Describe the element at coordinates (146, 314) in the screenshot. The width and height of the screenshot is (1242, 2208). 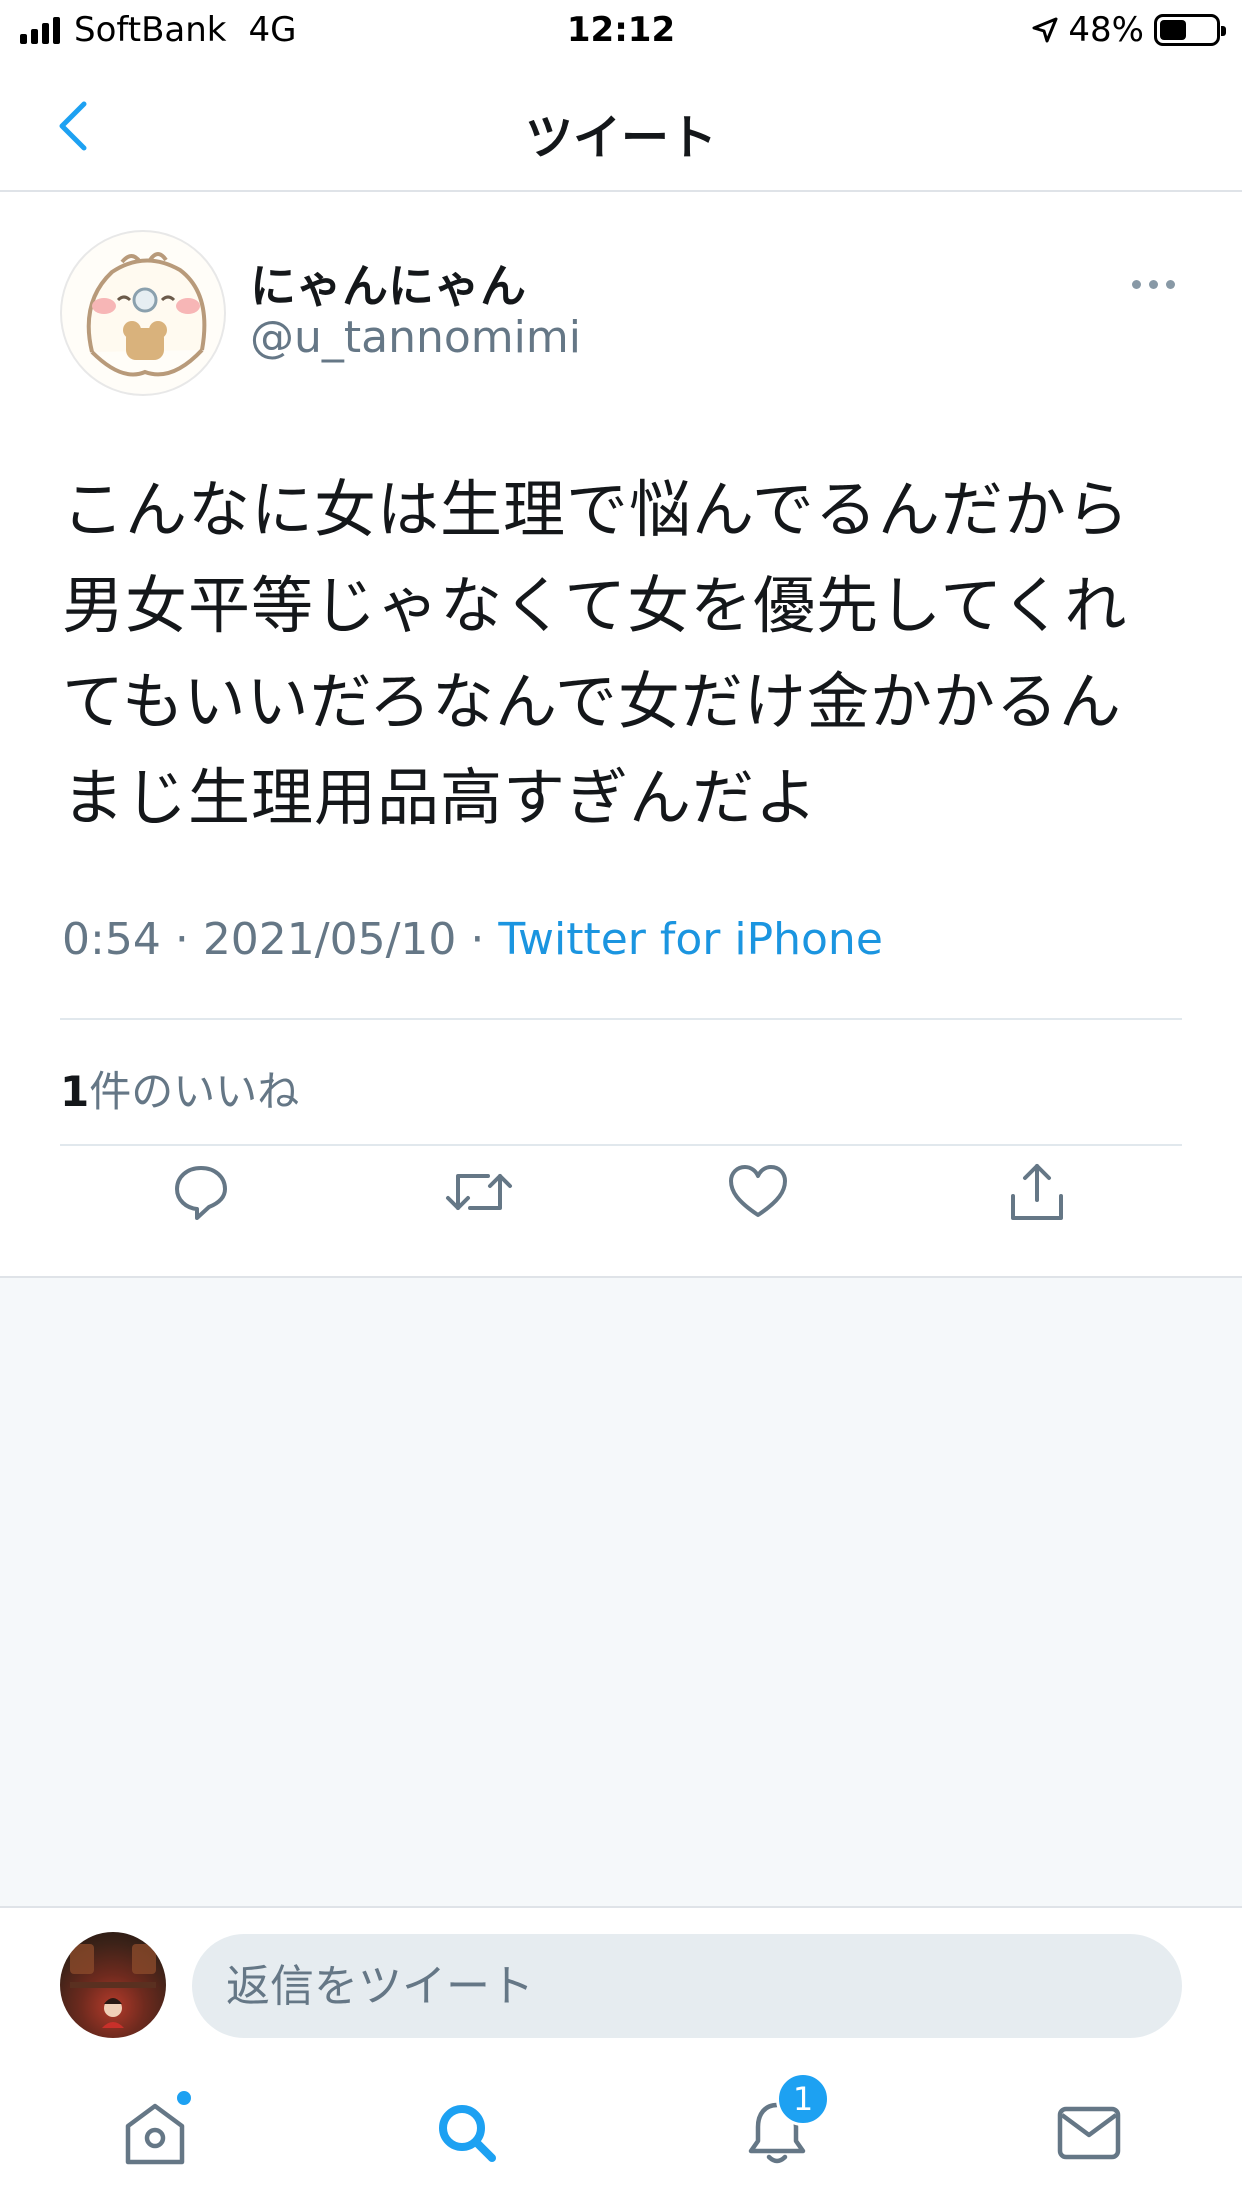
I see `hamster-avatar-icon` at that location.